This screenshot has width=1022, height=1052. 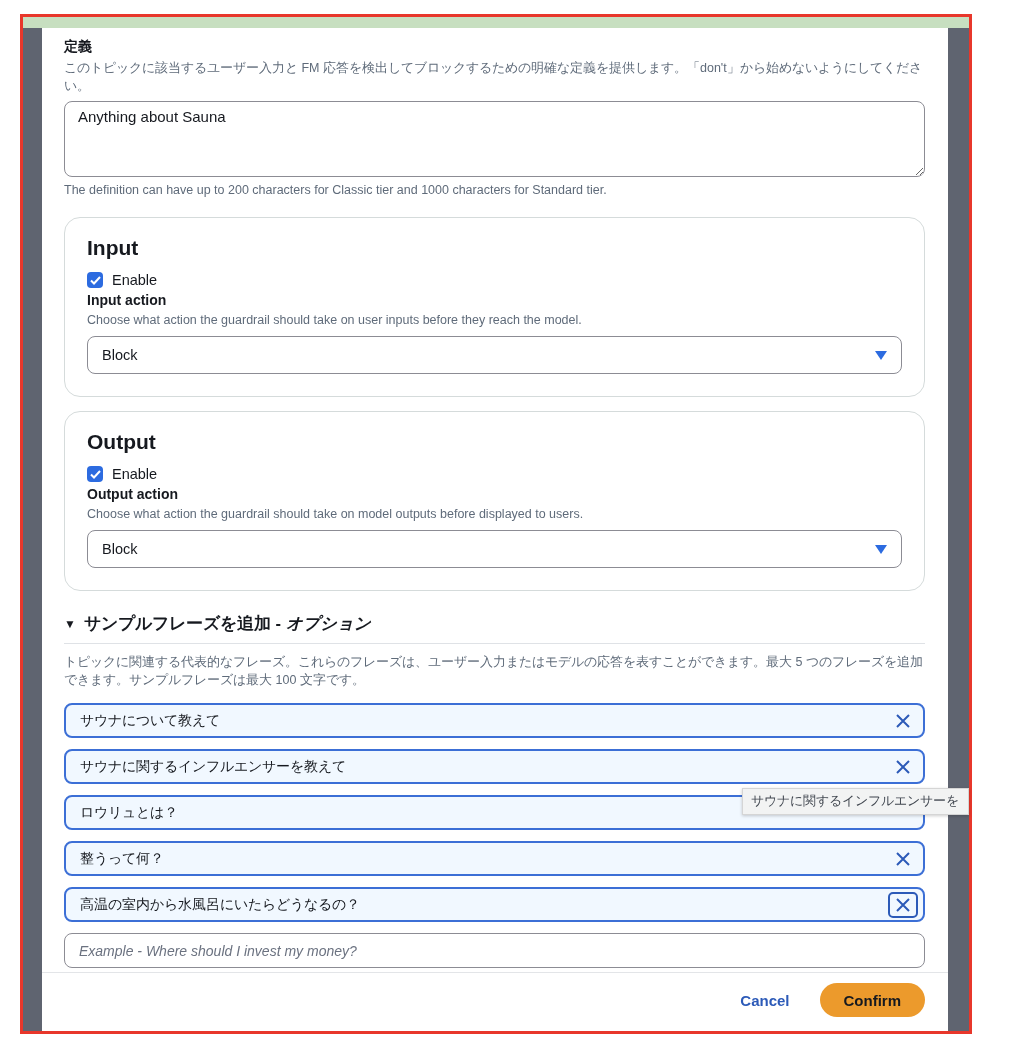 What do you see at coordinates (213, 766) in the screenshot?
I see `phrase-text: サウナに関するインフルエンサーを教えて` at bounding box center [213, 766].